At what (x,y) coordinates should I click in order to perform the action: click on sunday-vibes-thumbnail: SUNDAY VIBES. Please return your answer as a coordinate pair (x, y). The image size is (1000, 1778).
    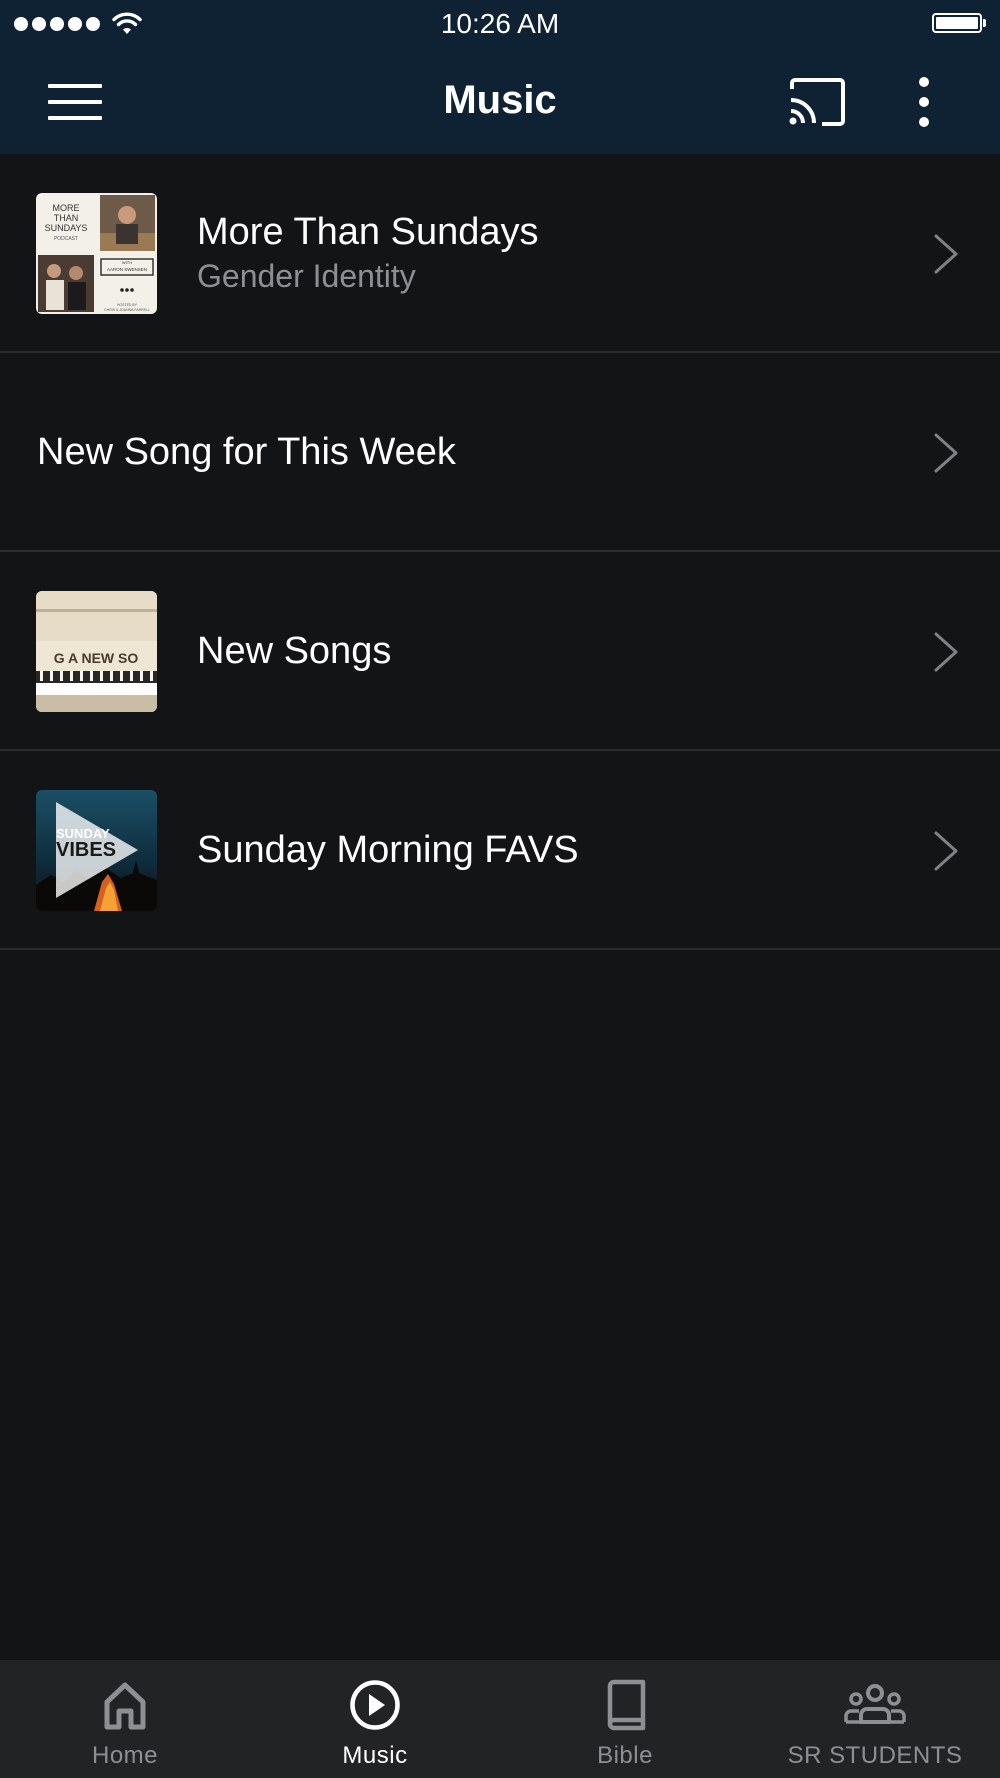
    Looking at the image, I should click on (96, 850).